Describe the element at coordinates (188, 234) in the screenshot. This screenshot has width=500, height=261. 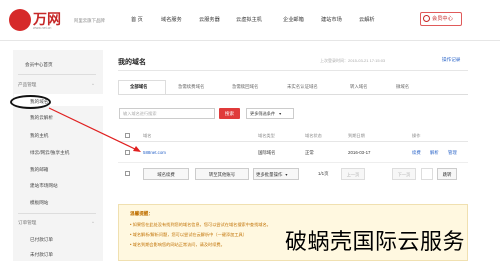
I see `tip-line: • 域名解析/解析问题，您可以尝试在云解析中（一键添加工具）` at that location.